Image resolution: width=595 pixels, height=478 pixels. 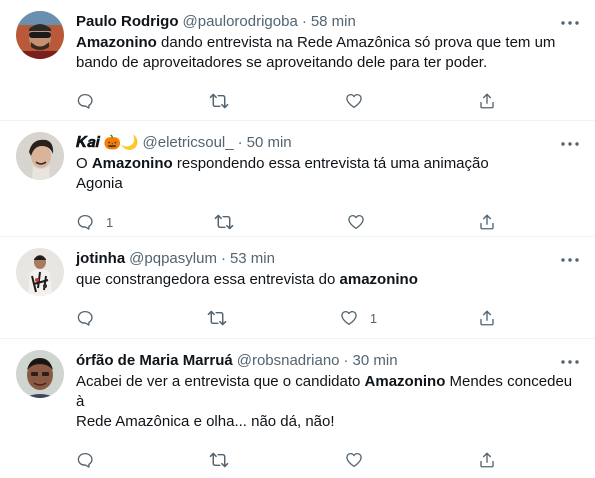 I want to click on username: @paulorodrigoba, so click(x=240, y=21).